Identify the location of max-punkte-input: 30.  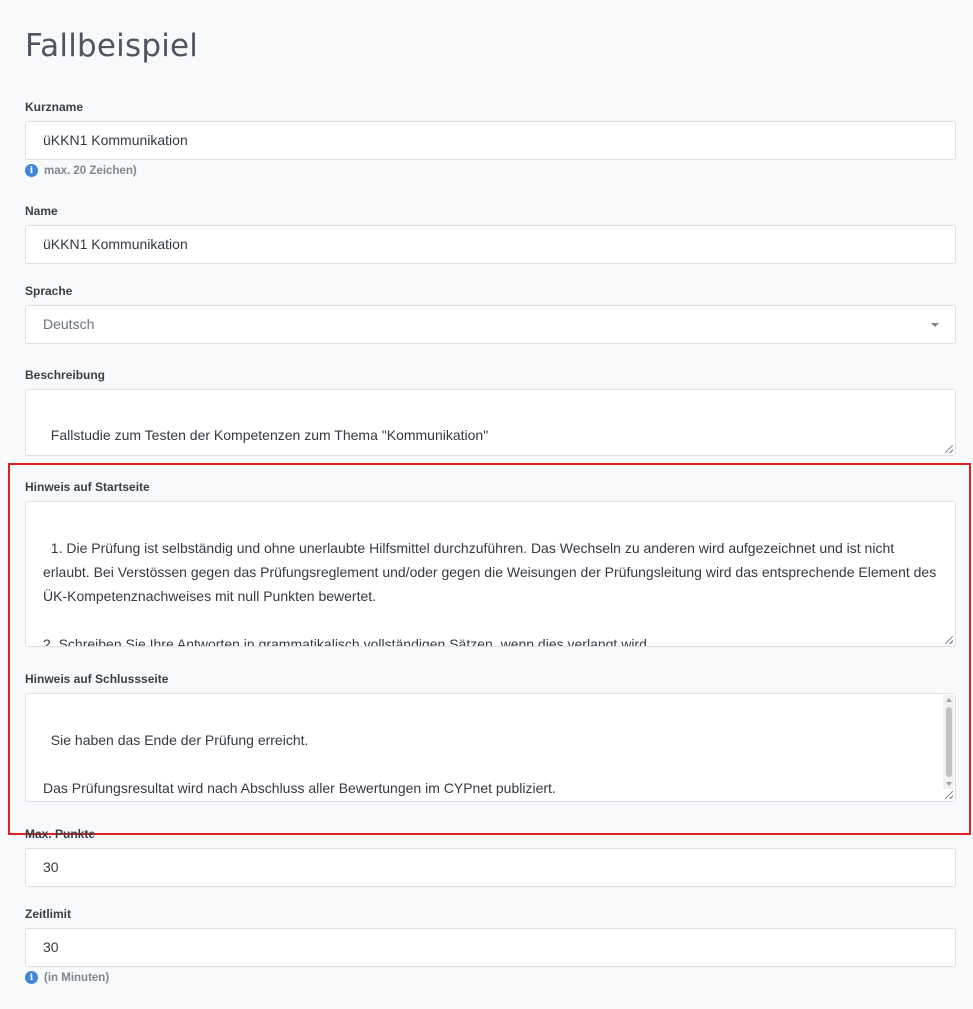
(490, 867).